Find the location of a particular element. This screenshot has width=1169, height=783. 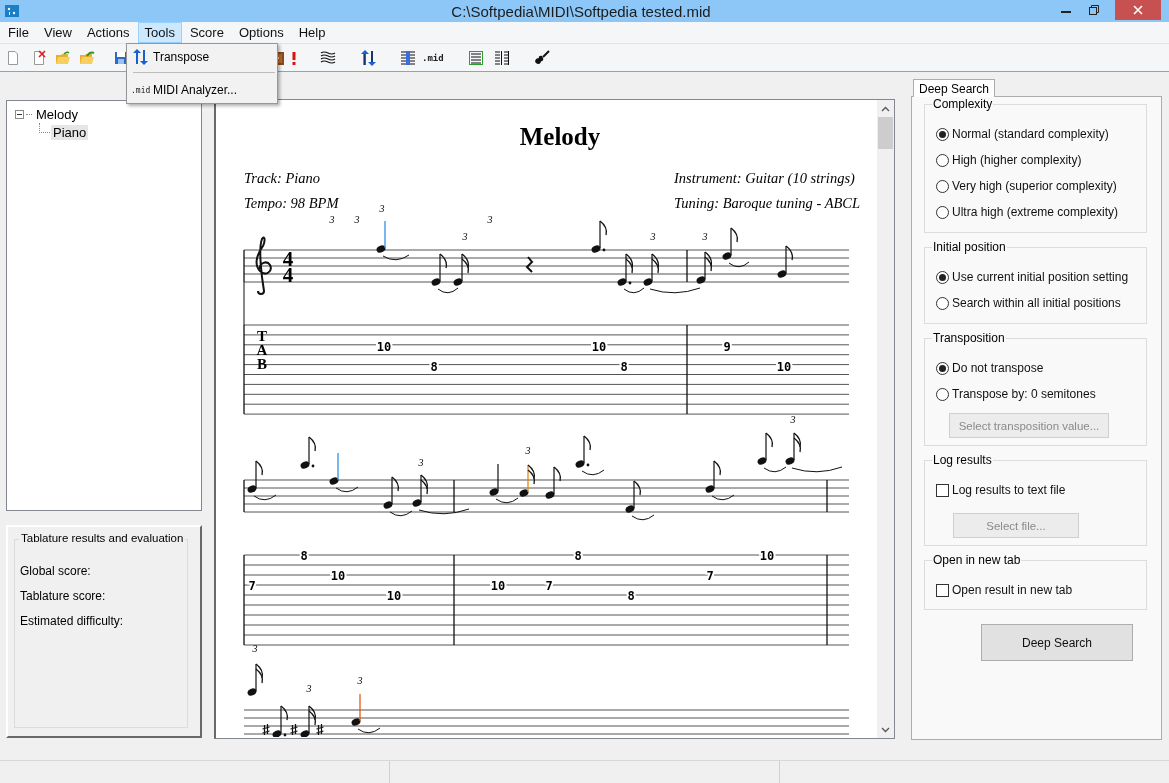

menu-item: Tools is located at coordinates (159, 32).